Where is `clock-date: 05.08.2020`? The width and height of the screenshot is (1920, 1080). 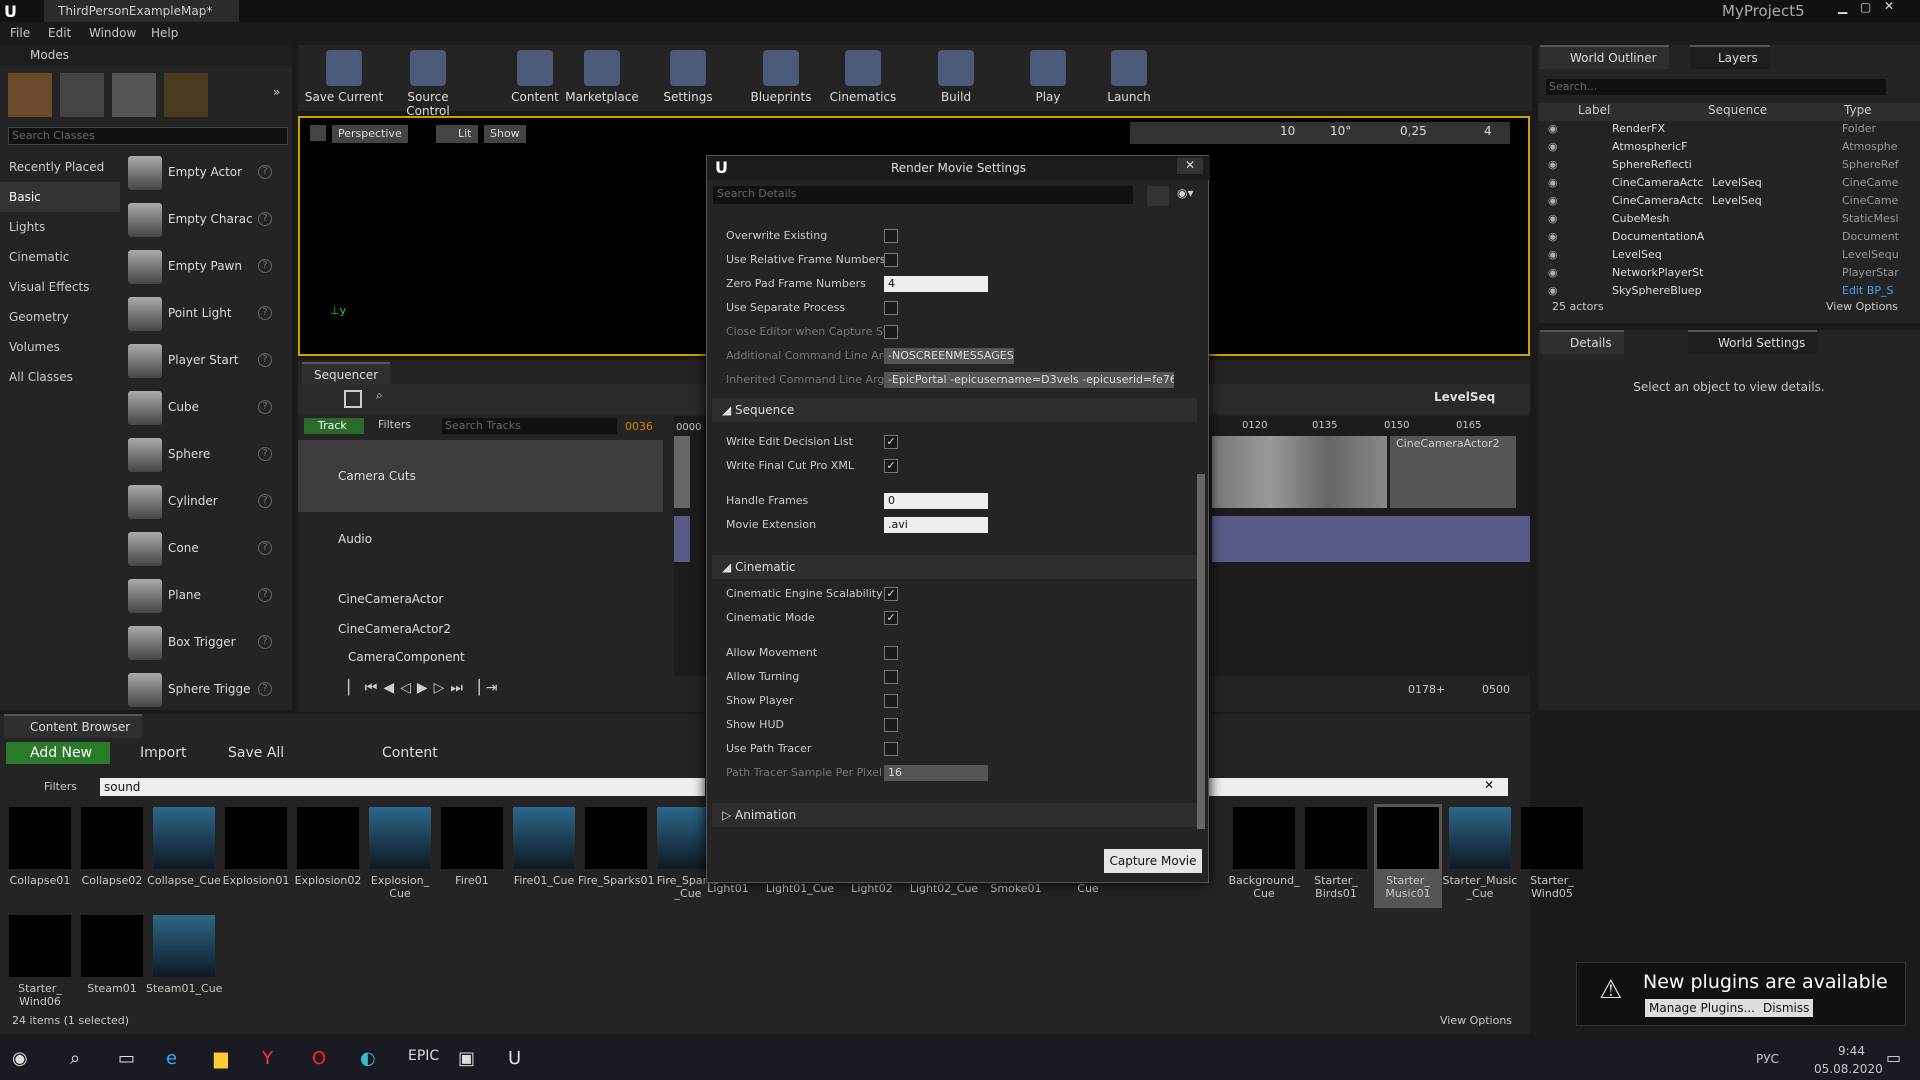
clock-date: 05.08.2020 is located at coordinates (1848, 1069).